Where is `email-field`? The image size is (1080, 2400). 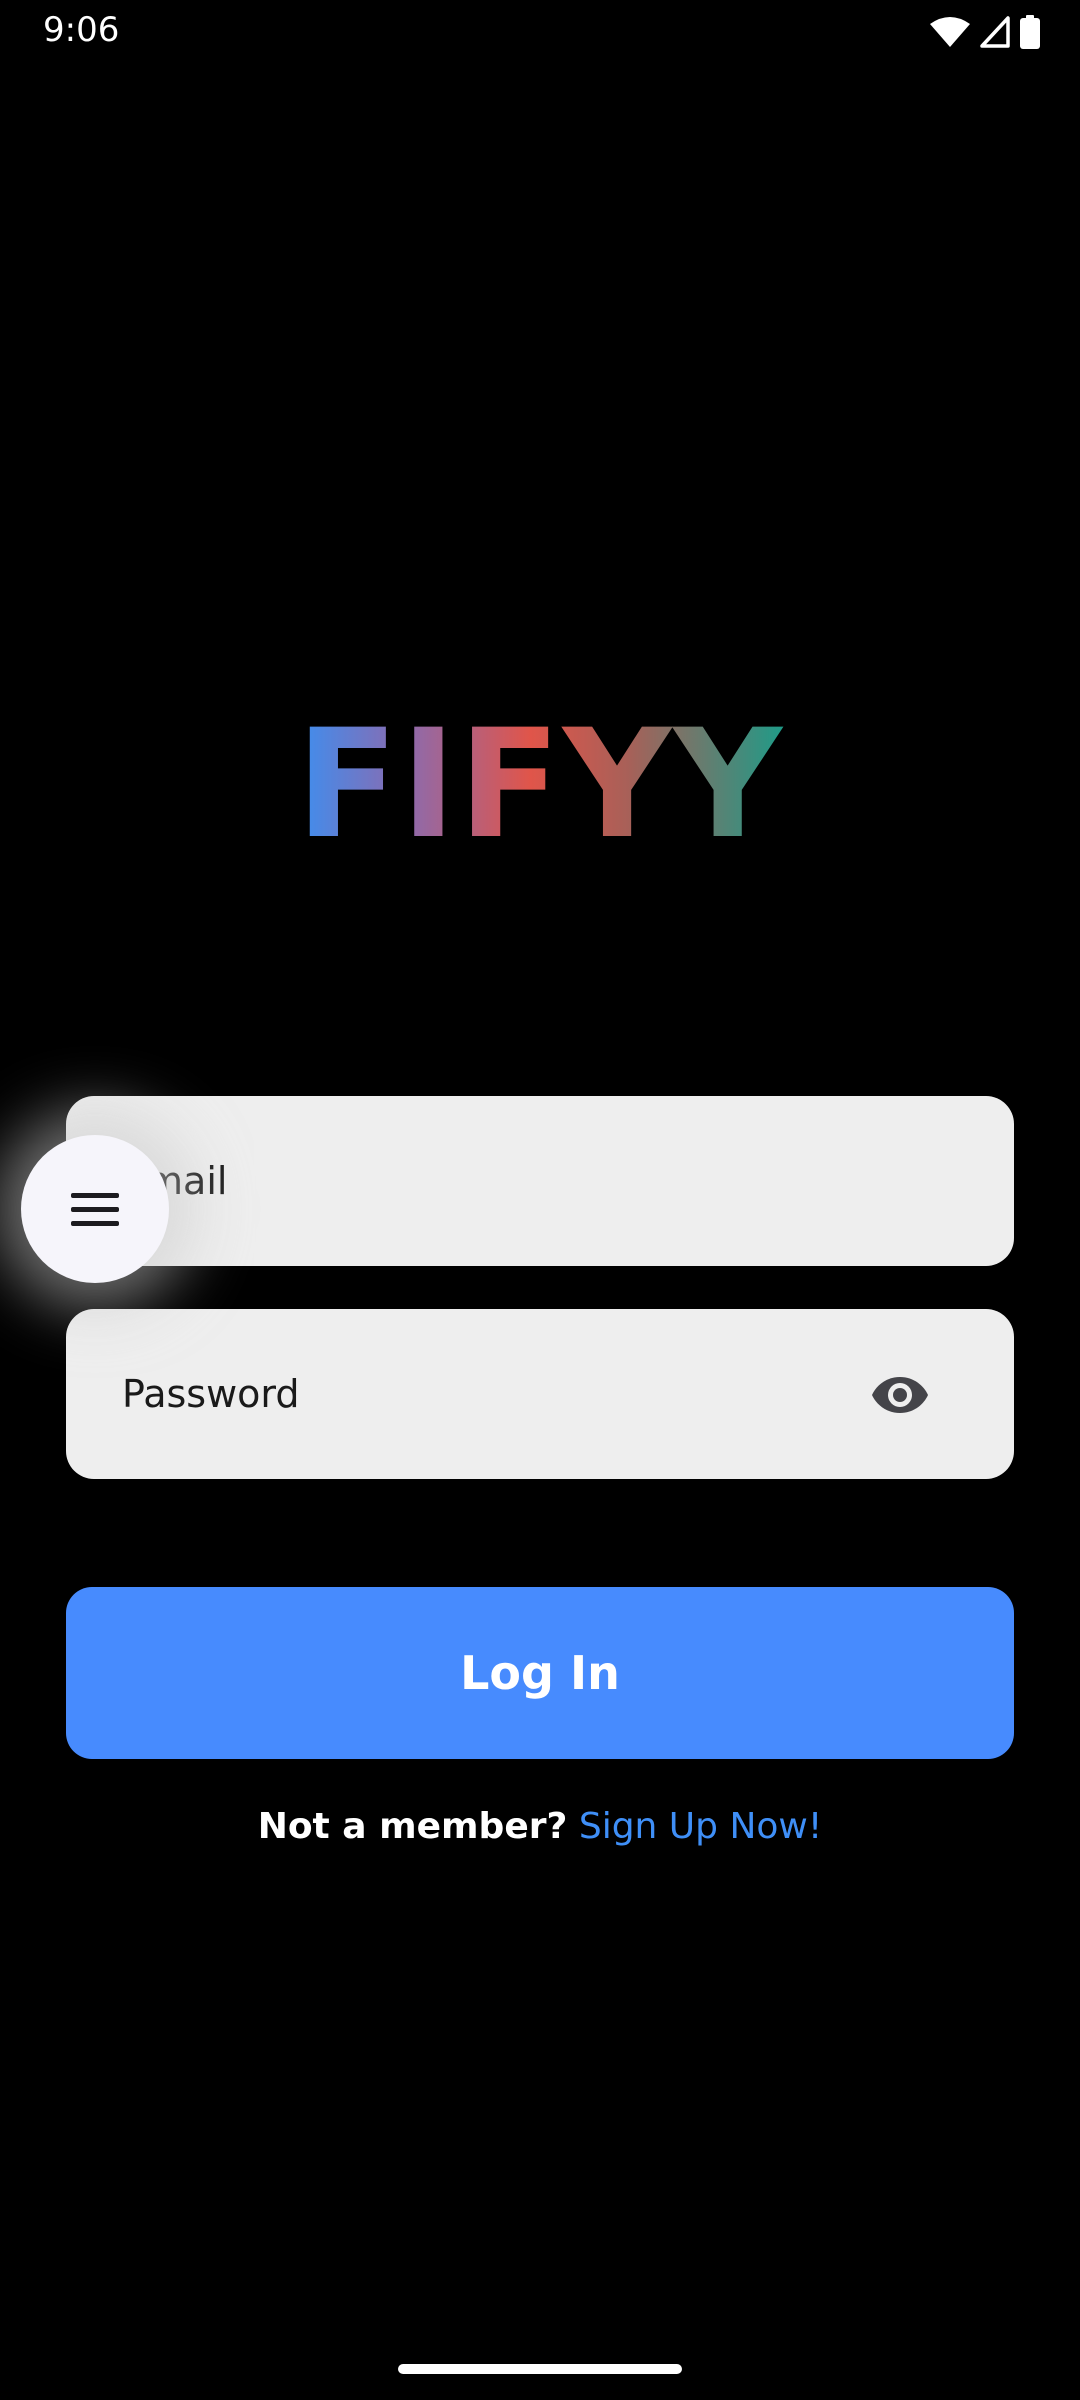 email-field is located at coordinates (540, 1181).